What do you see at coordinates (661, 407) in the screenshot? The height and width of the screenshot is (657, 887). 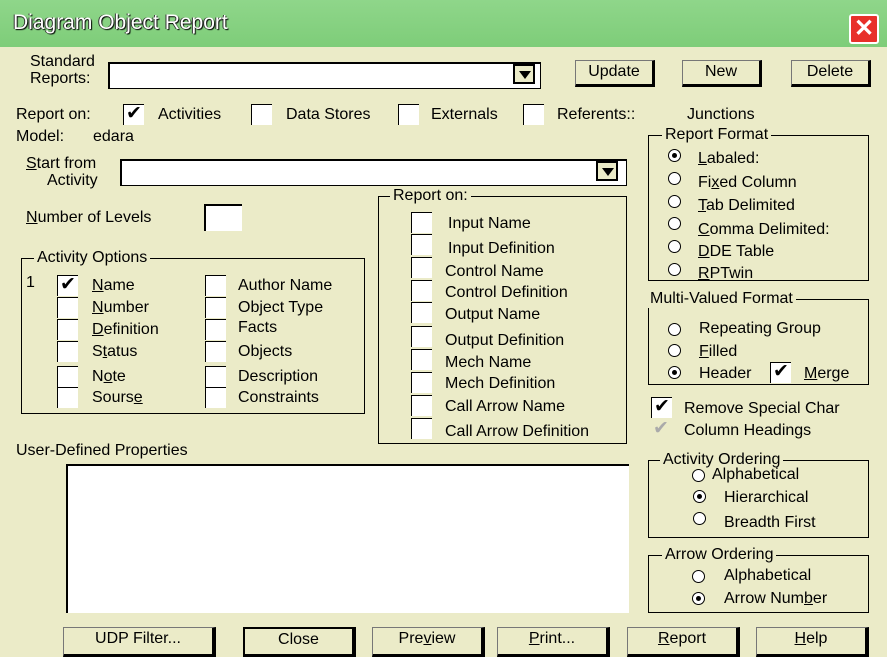 I see `remove-special-char-checkbox` at bounding box center [661, 407].